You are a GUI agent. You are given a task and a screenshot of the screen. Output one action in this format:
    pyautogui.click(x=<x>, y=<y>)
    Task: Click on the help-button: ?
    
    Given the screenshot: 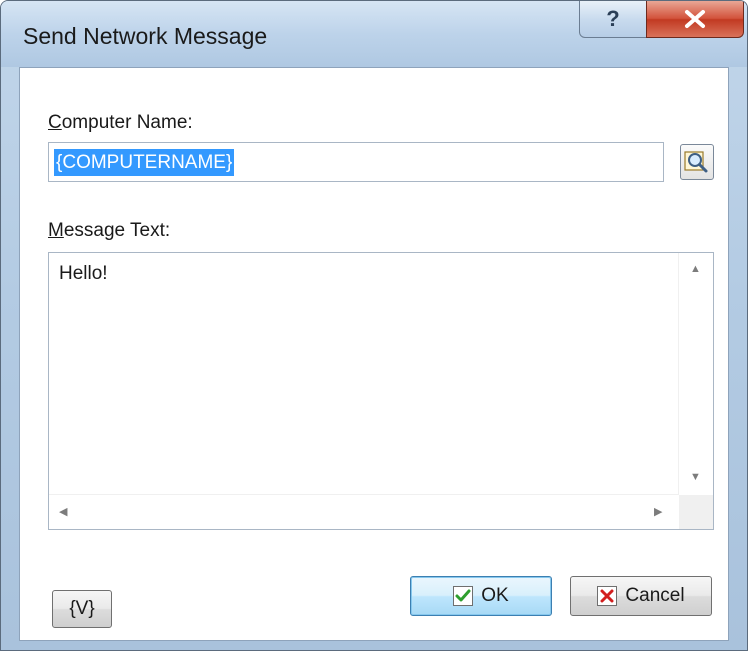 What is the action you would take?
    pyautogui.click(x=613, y=19)
    